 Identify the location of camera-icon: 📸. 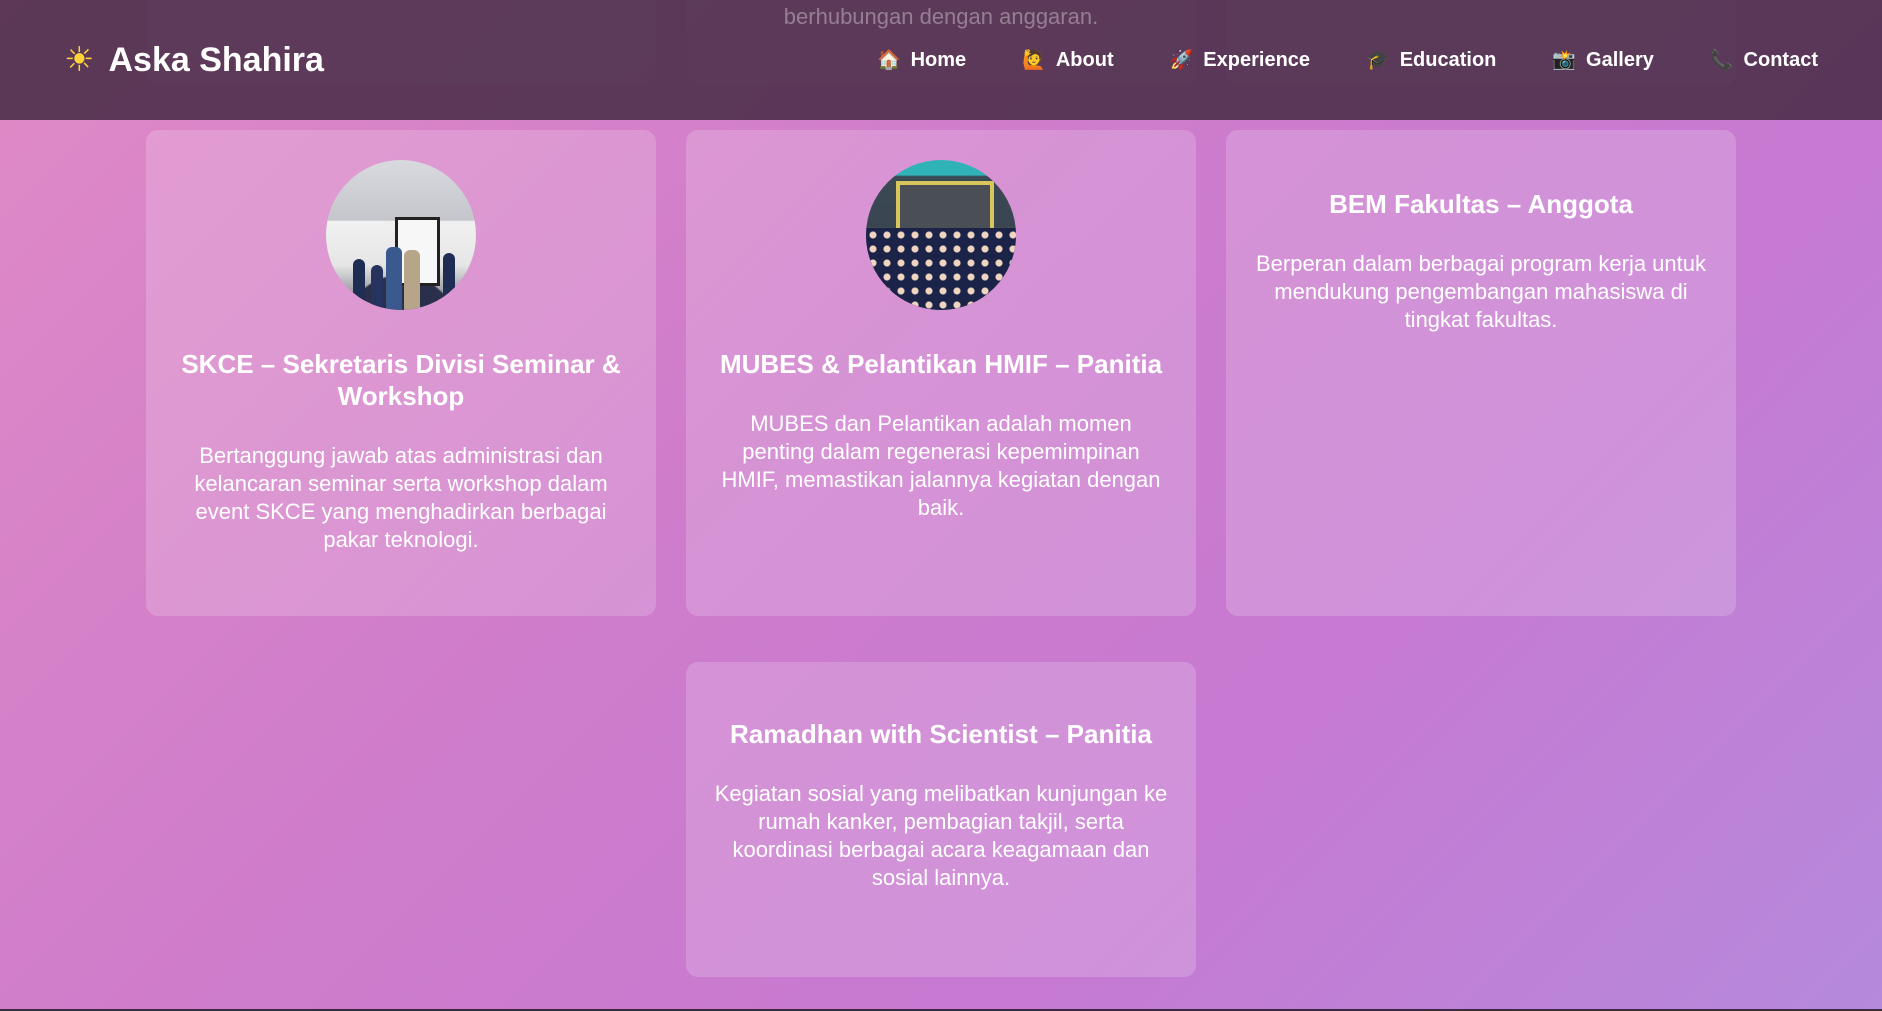
(1564, 60).